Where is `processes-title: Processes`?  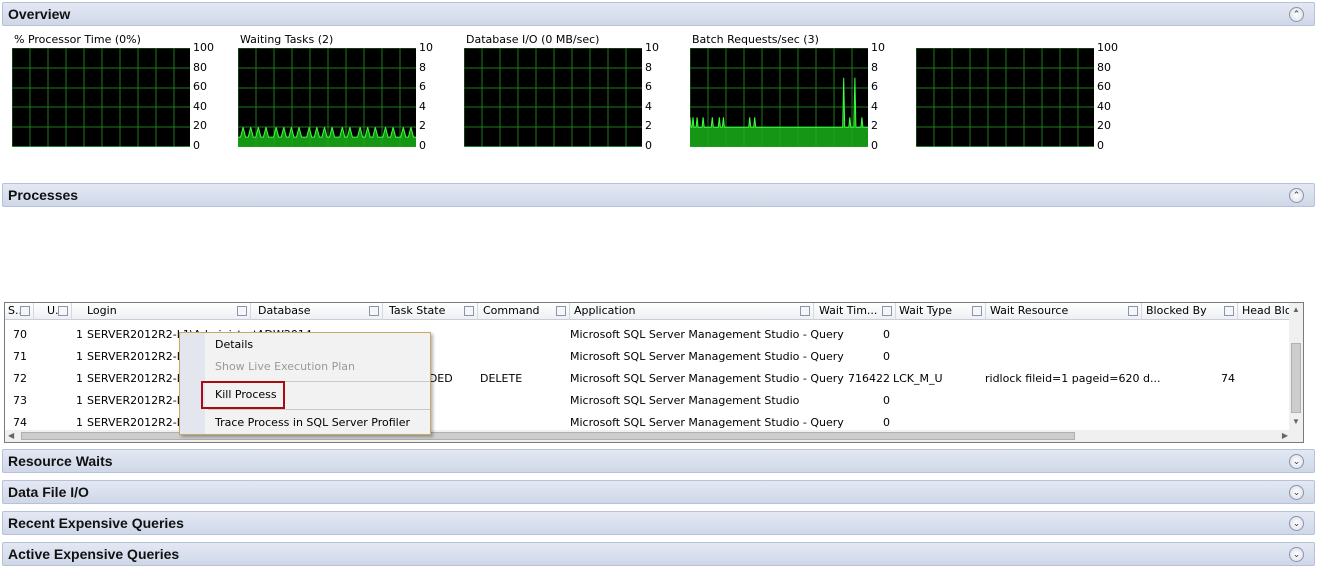
processes-title: Processes is located at coordinates (43, 195).